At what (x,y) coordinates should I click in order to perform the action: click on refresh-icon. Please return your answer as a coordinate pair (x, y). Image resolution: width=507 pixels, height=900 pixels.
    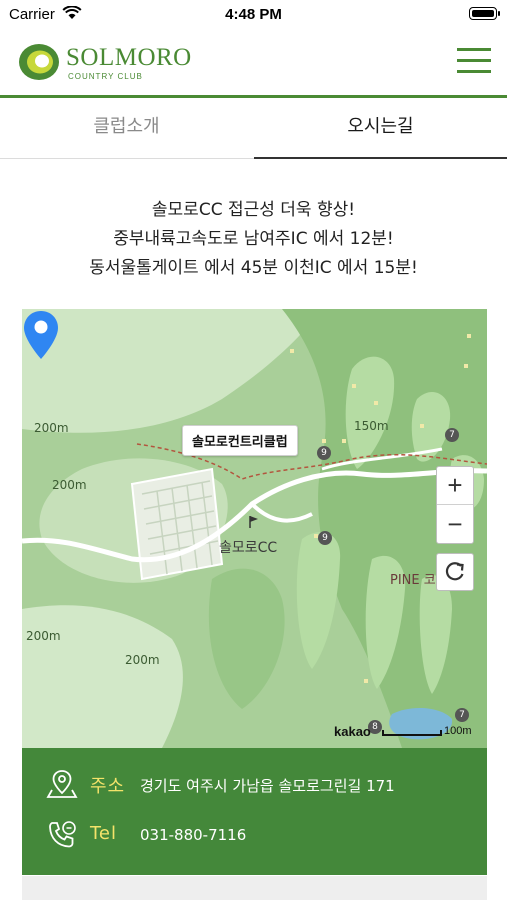
    Looking at the image, I should click on (454, 571).